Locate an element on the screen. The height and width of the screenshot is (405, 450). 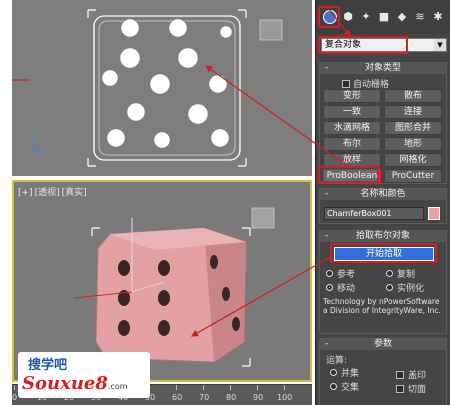
highlight-proboolean is located at coordinates (348, 174).